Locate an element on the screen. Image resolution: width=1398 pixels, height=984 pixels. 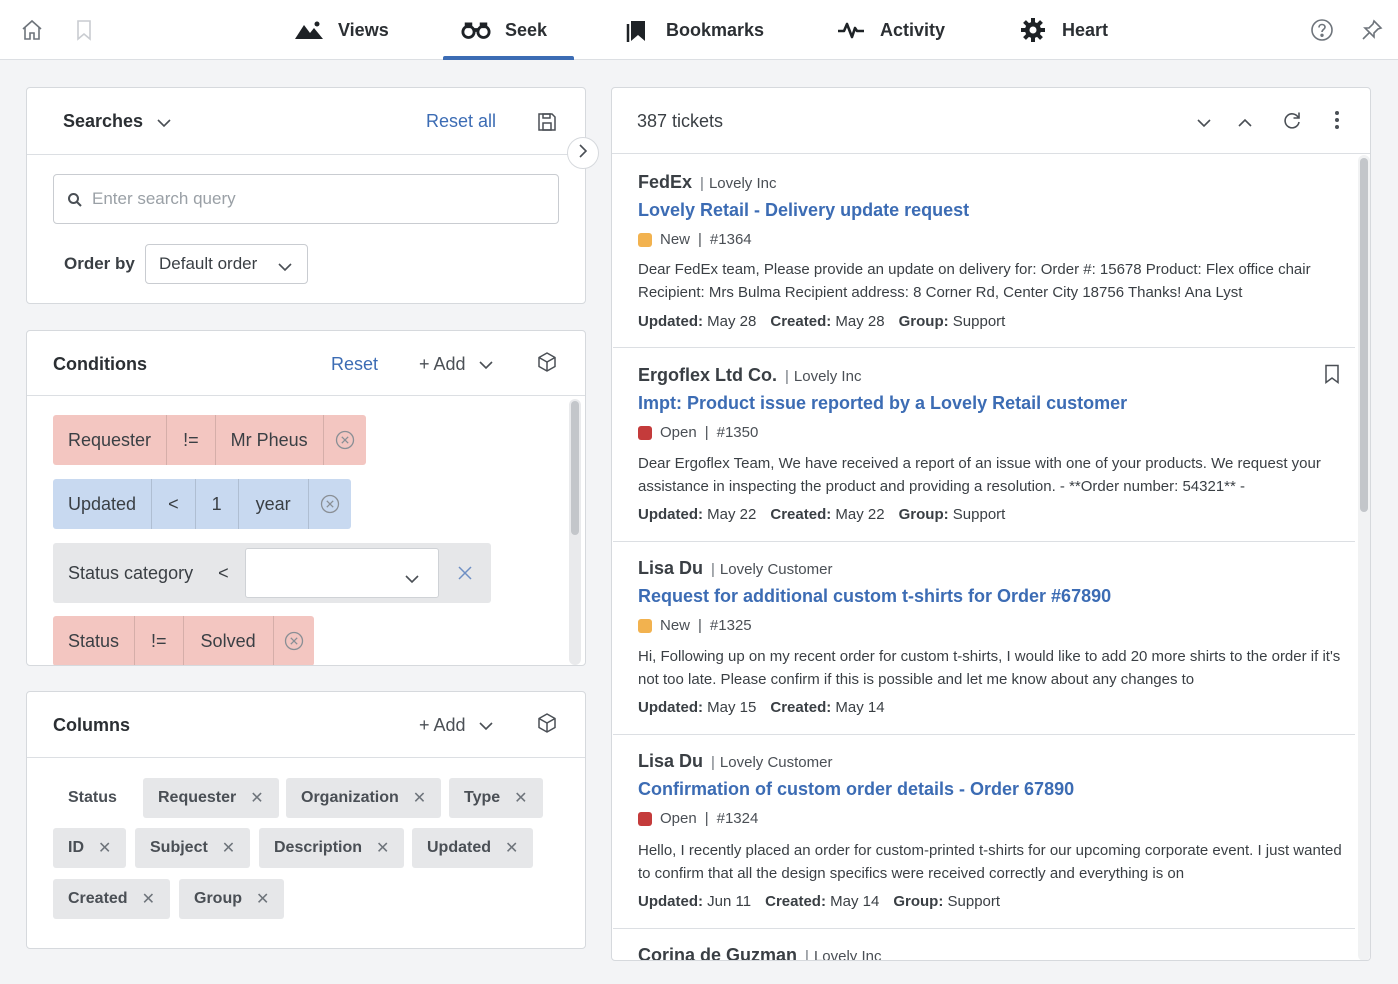
more-options-icon is located at coordinates (1337, 122).